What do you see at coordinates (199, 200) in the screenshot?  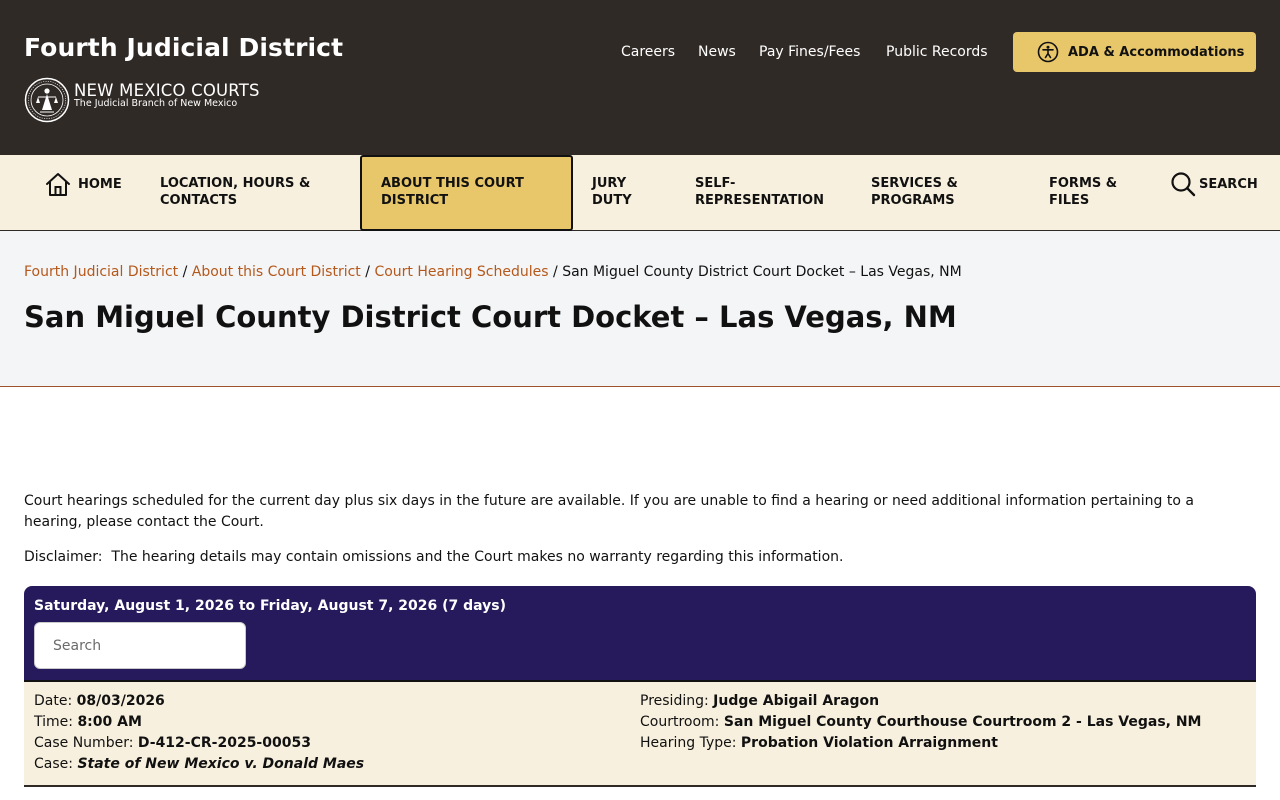 I see `nav-location-line2: CONTACTS` at bounding box center [199, 200].